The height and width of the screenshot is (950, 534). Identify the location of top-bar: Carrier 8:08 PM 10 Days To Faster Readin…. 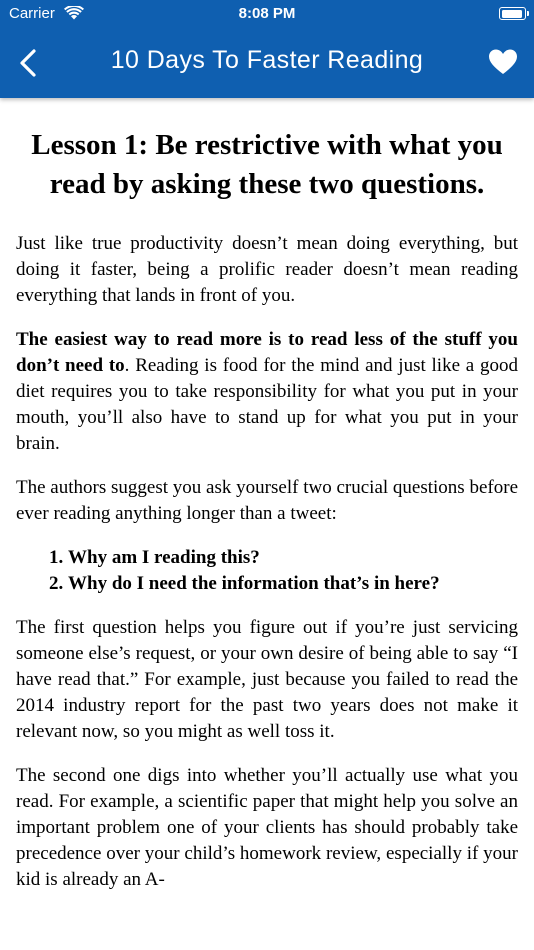
(267, 49).